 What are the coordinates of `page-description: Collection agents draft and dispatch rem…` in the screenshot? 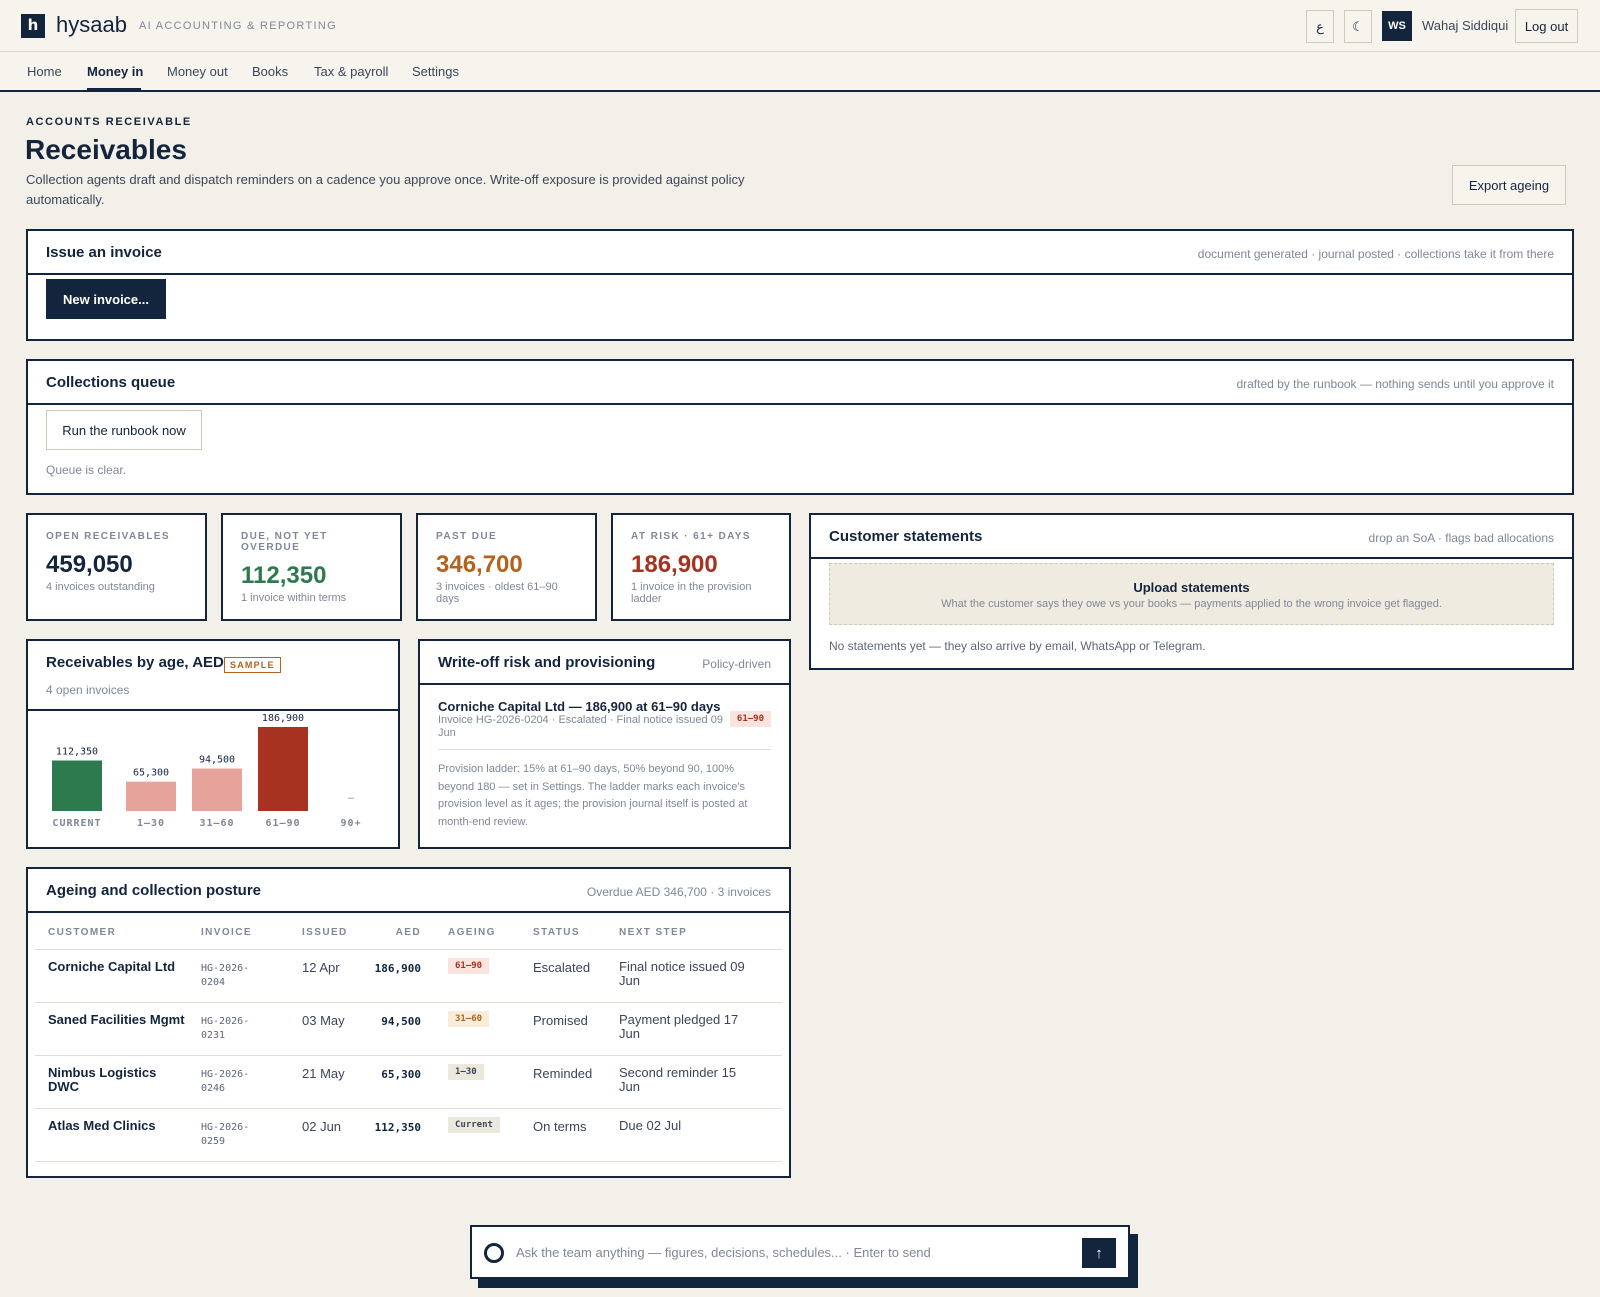 It's located at (385, 189).